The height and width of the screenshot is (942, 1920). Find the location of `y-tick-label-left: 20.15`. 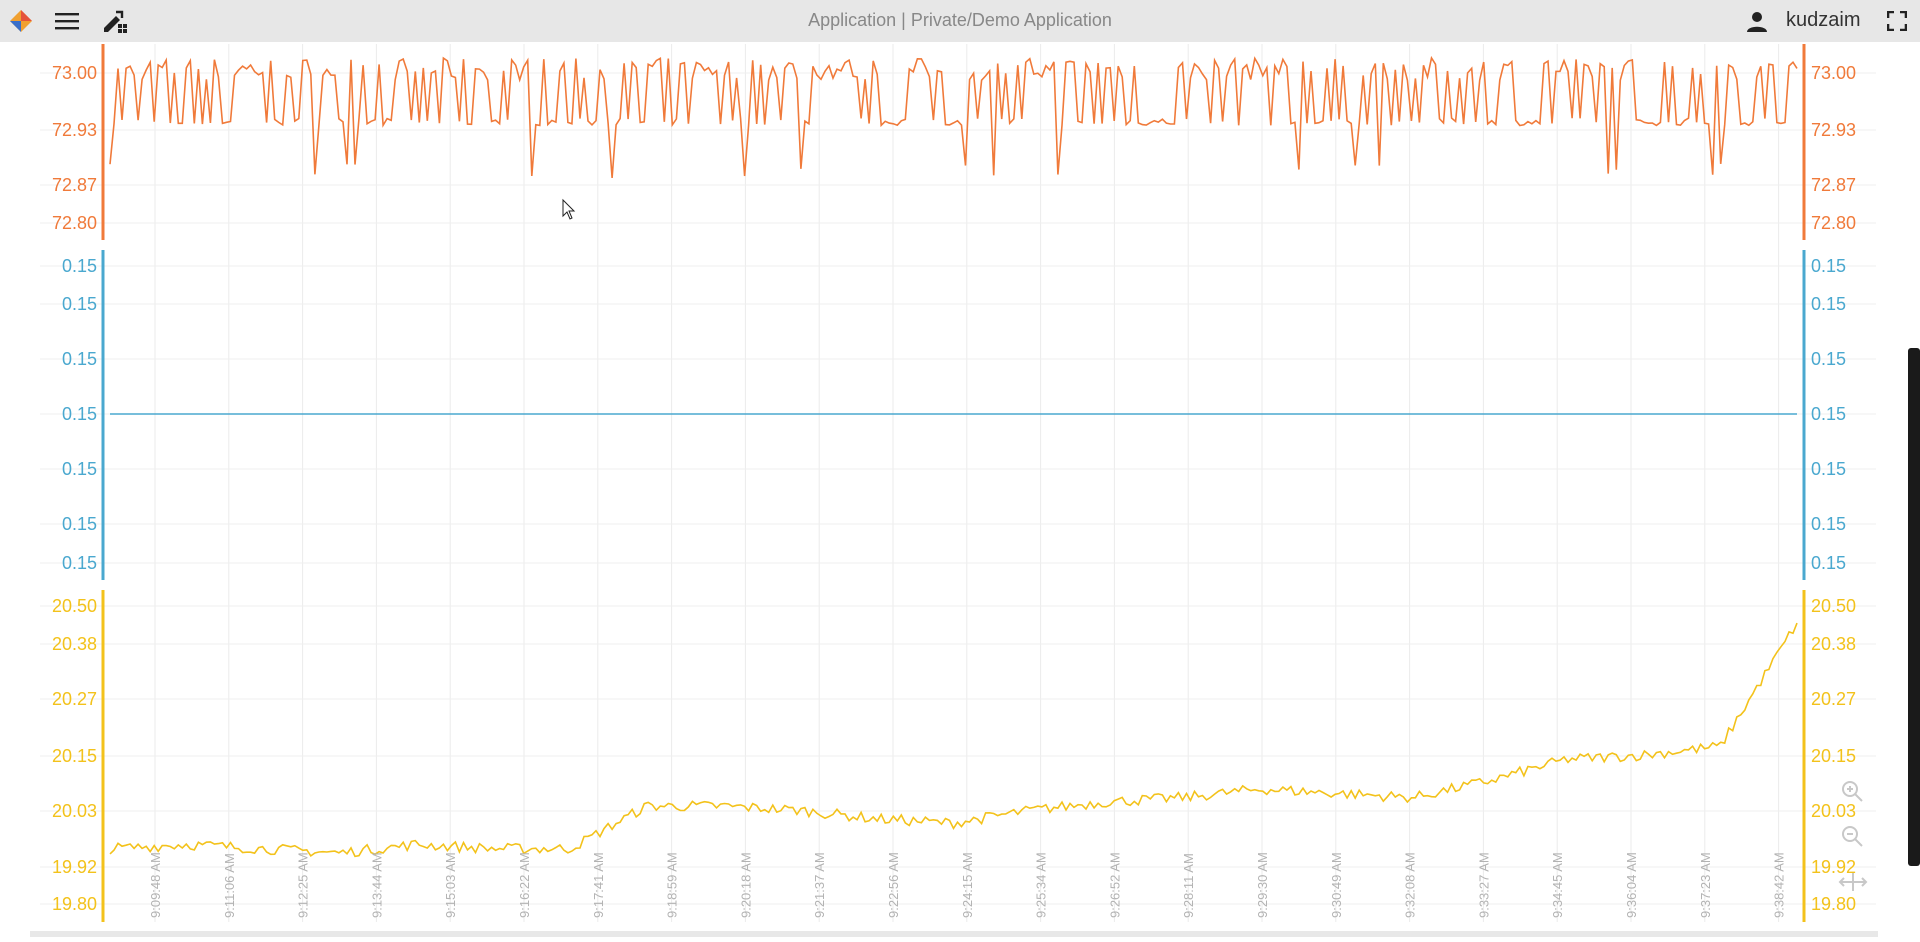

y-tick-label-left: 20.15 is located at coordinates (74, 756).